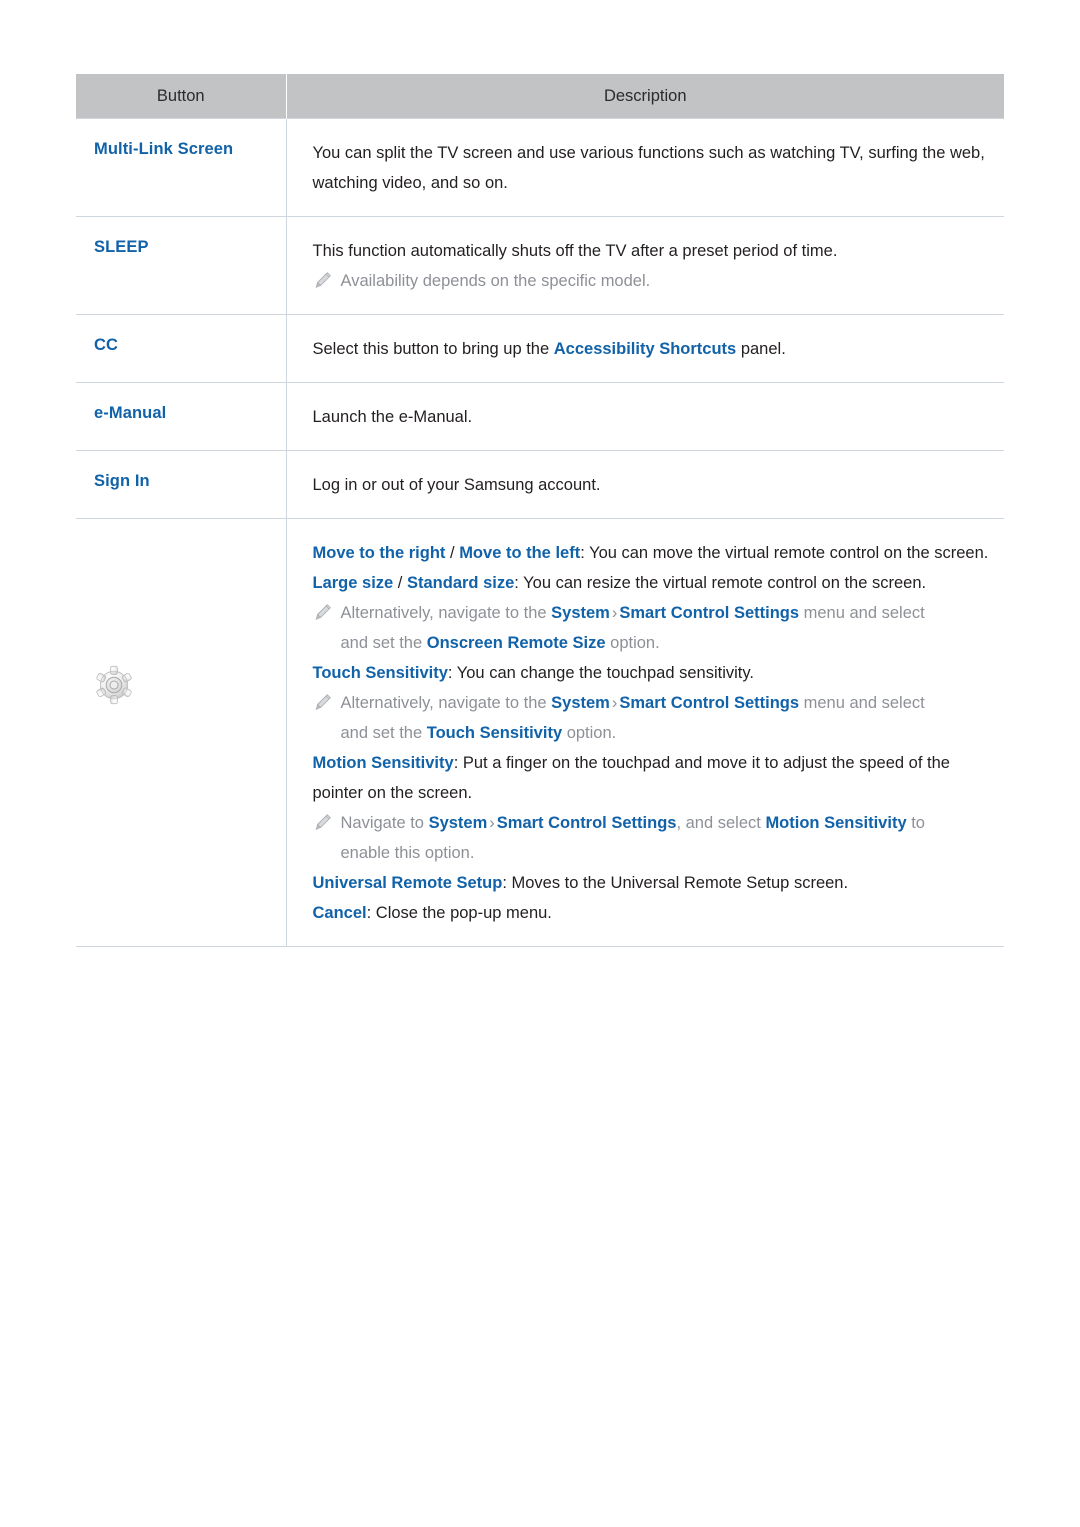 This screenshot has width=1080, height=1527. I want to click on description-e-manual: Launch the e-Manual., so click(646, 416).